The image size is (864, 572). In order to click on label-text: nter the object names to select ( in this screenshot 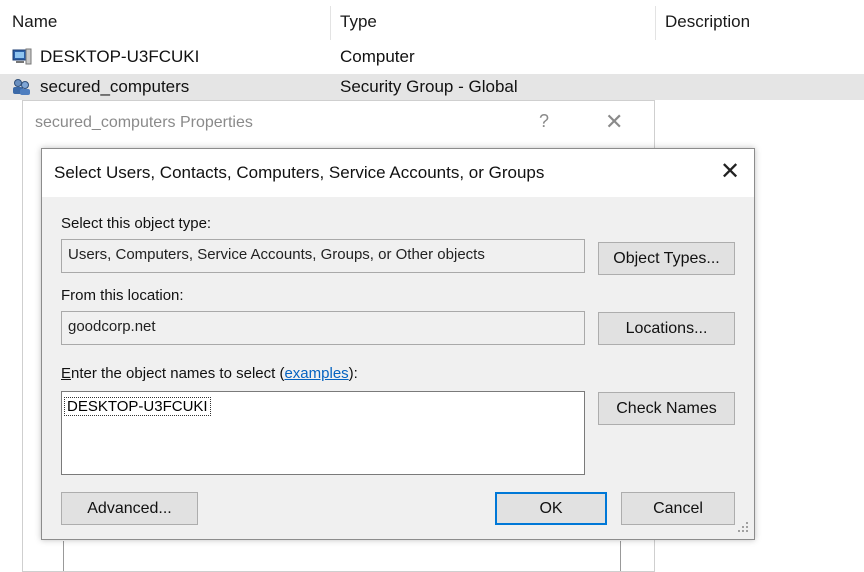, I will do `click(178, 373)`.